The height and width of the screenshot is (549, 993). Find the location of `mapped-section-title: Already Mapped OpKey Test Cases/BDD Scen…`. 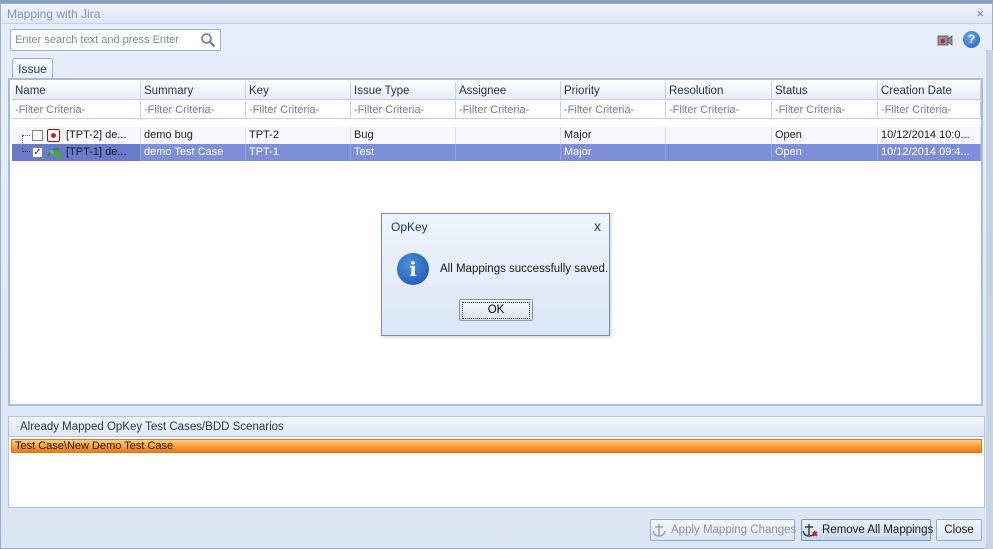

mapped-section-title: Already Mapped OpKey Test Cases/BDD Scen… is located at coordinates (496, 426).